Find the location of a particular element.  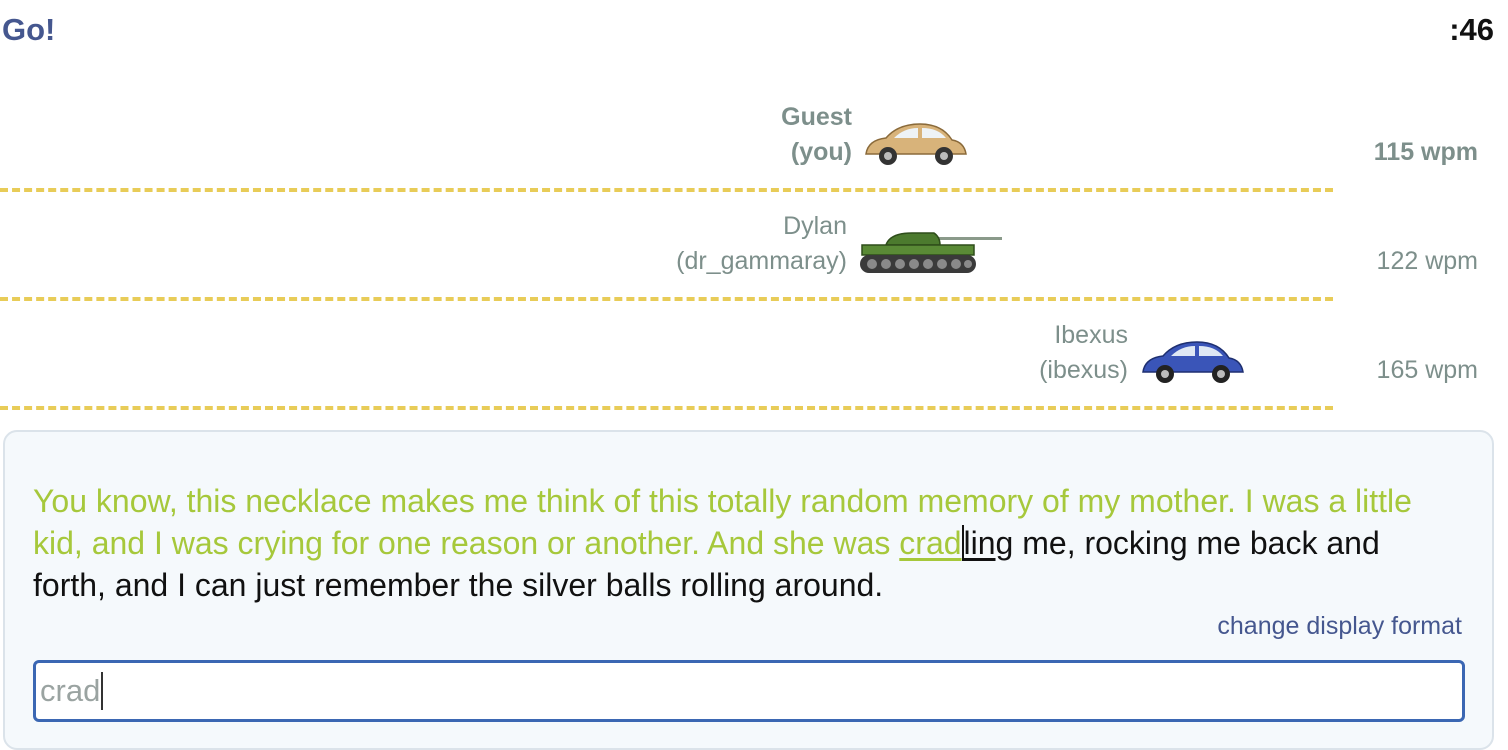

racer-handle: (dr_gammaray) is located at coordinates (761, 261).